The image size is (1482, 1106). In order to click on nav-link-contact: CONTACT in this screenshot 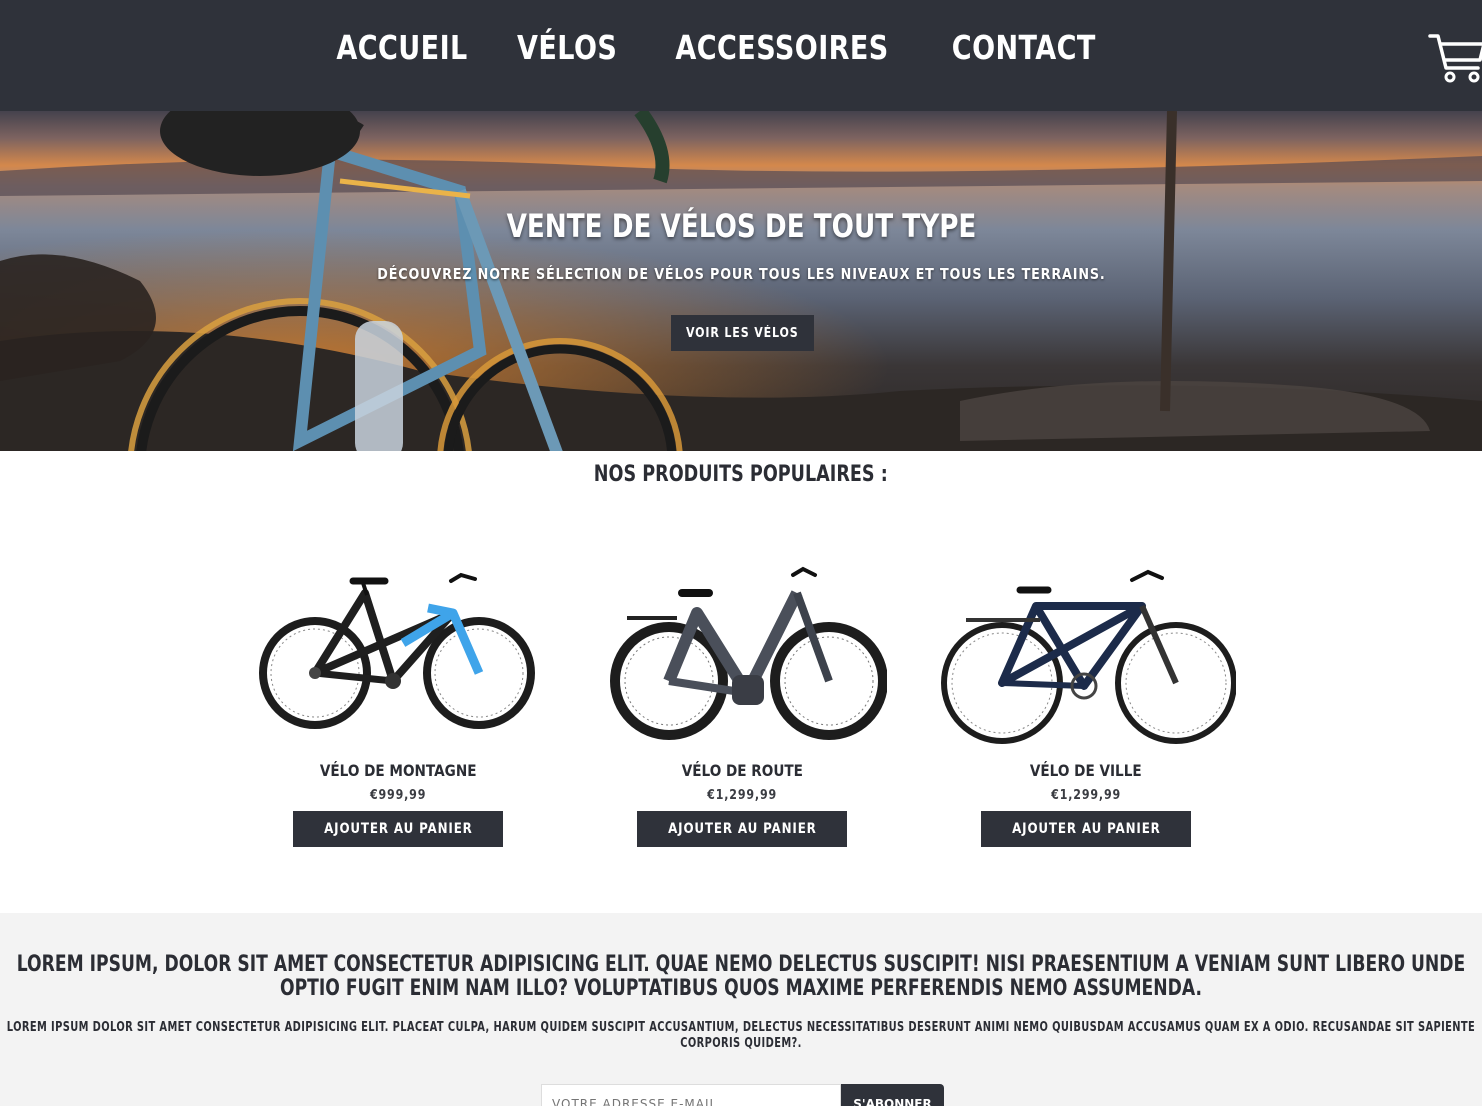, I will do `click(1024, 47)`.